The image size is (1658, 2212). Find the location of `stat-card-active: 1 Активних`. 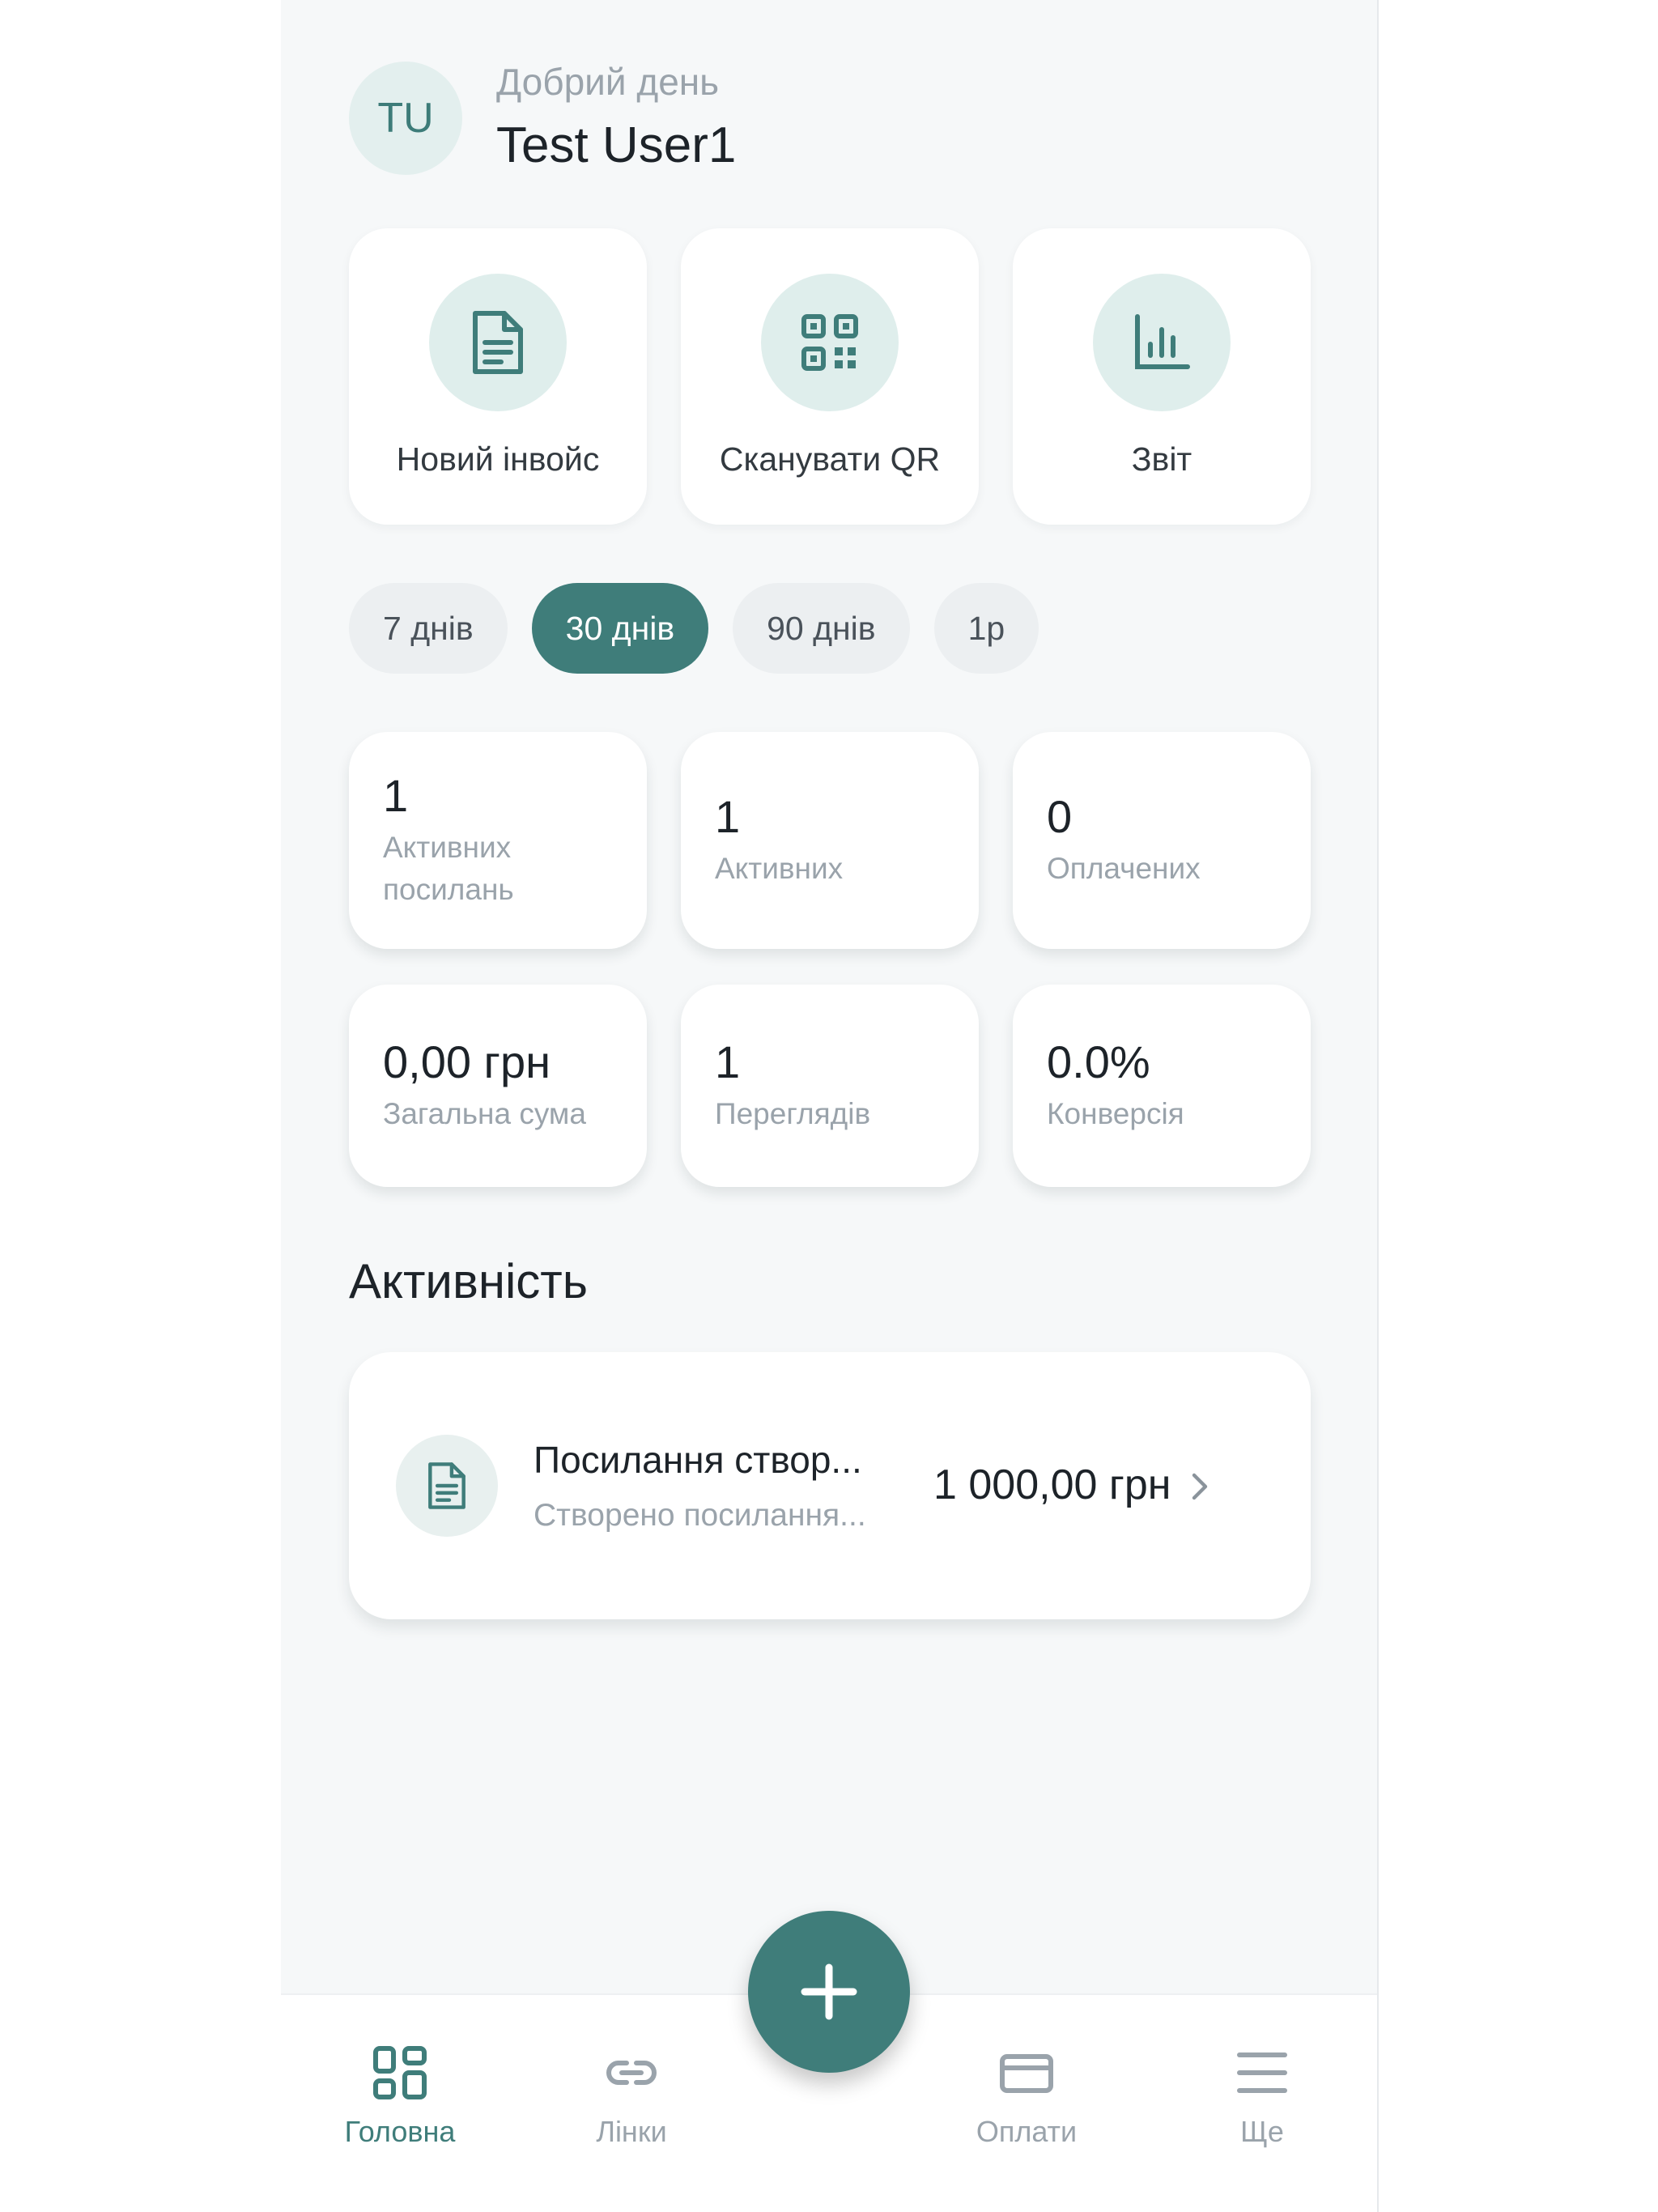

stat-card-active: 1 Активних is located at coordinates (830, 841).